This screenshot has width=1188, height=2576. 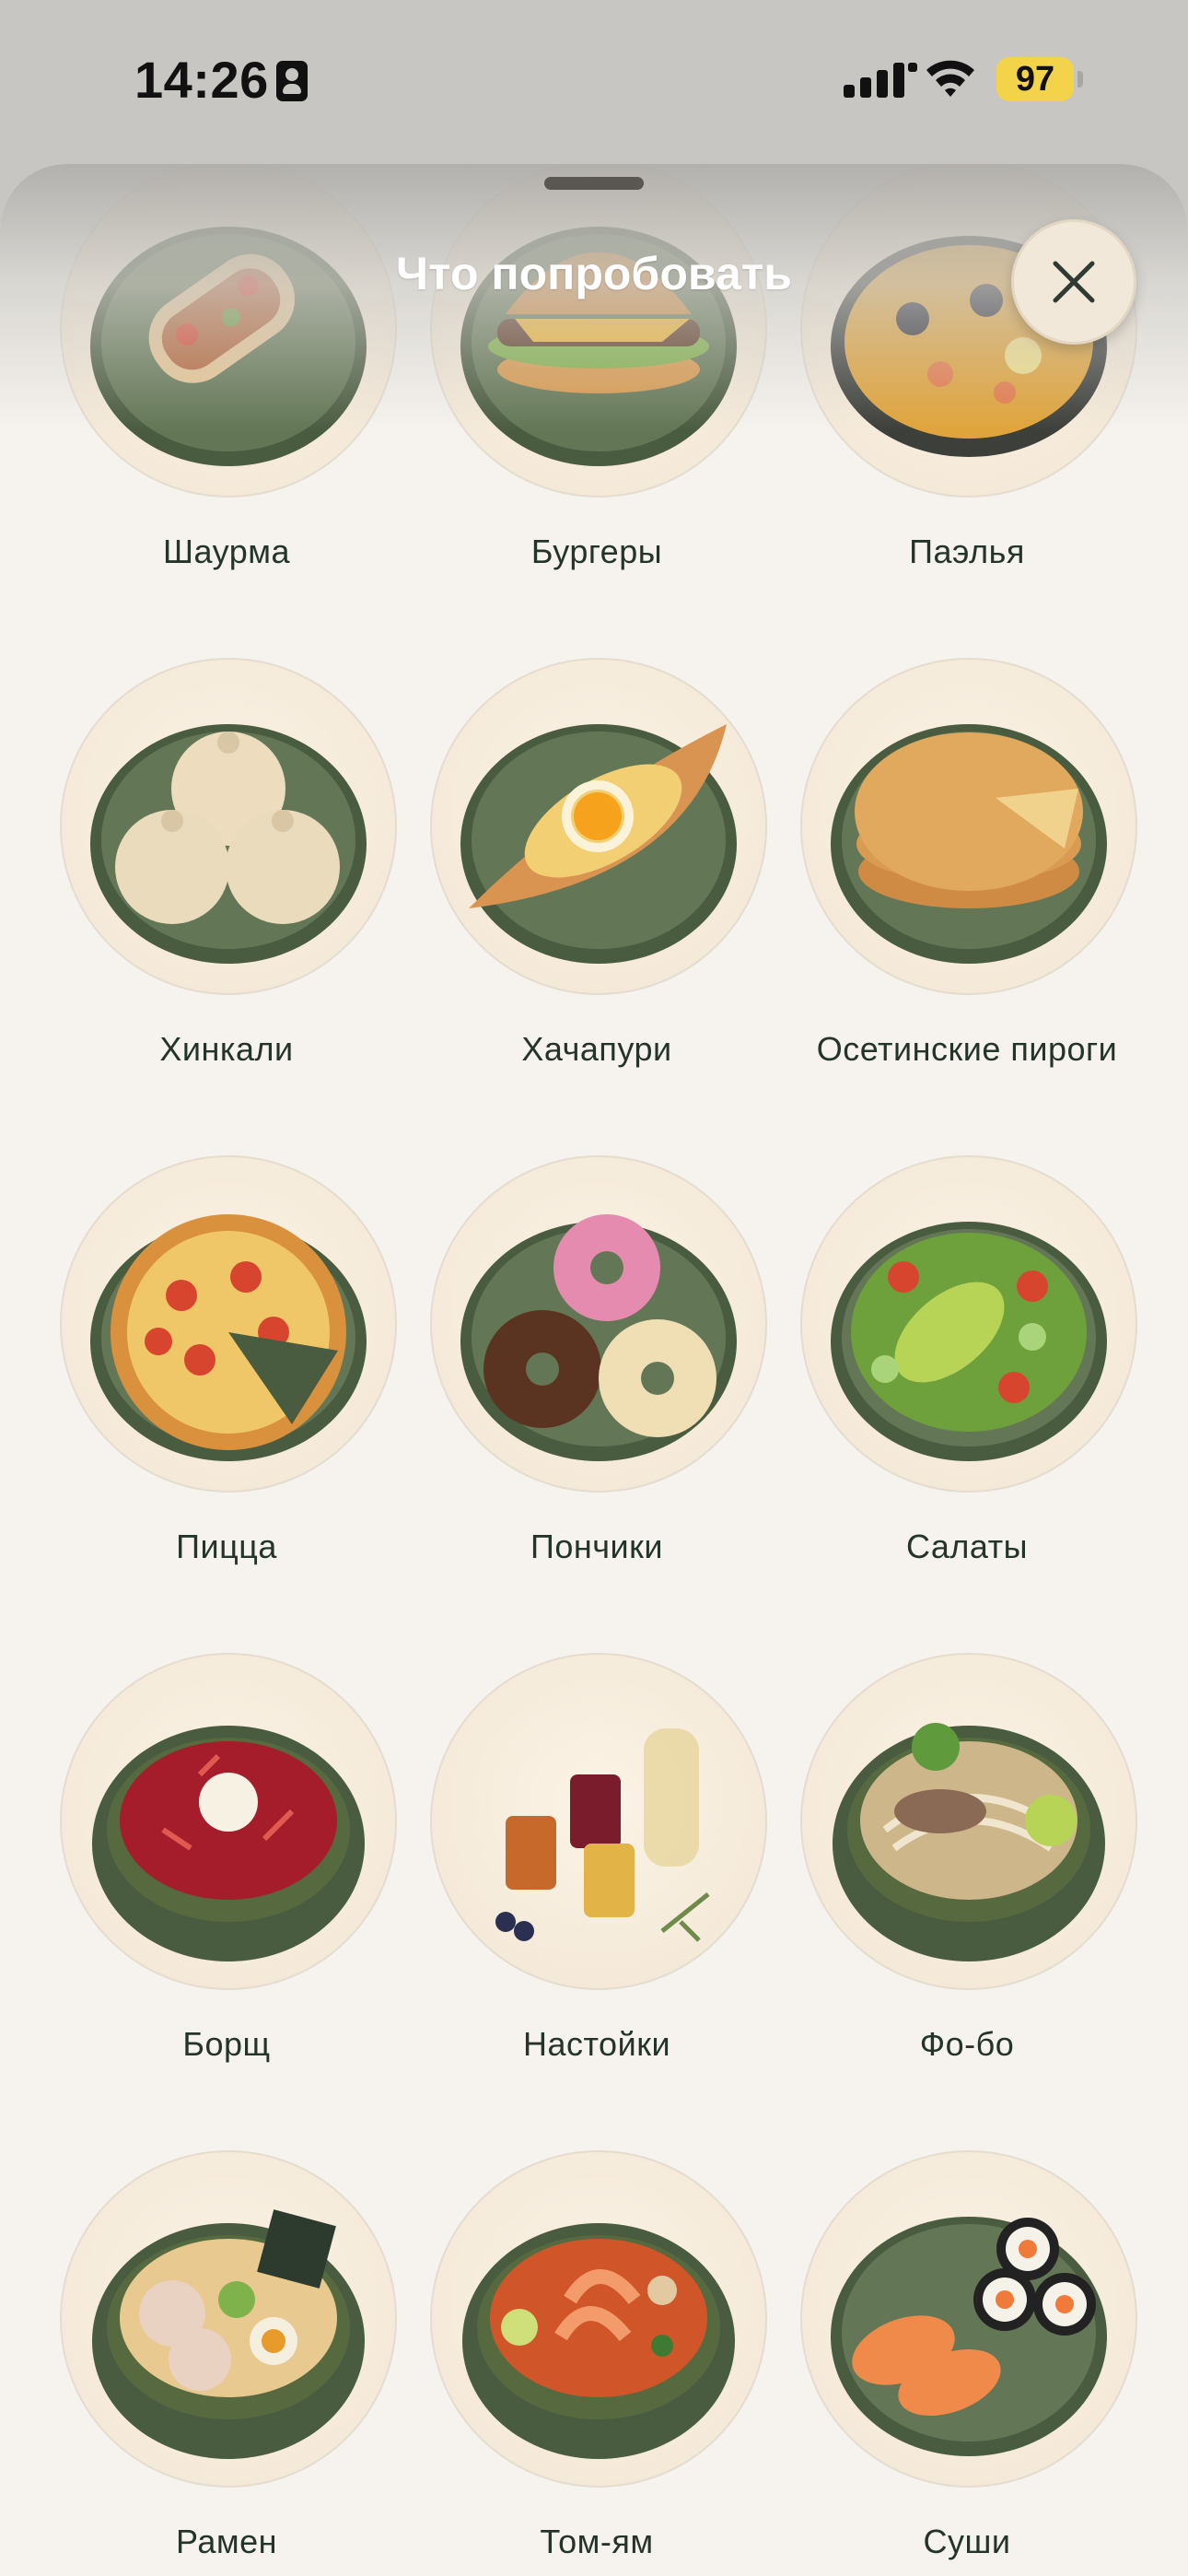 I want to click on dish-label: Фо-бо, so click(x=967, y=2044).